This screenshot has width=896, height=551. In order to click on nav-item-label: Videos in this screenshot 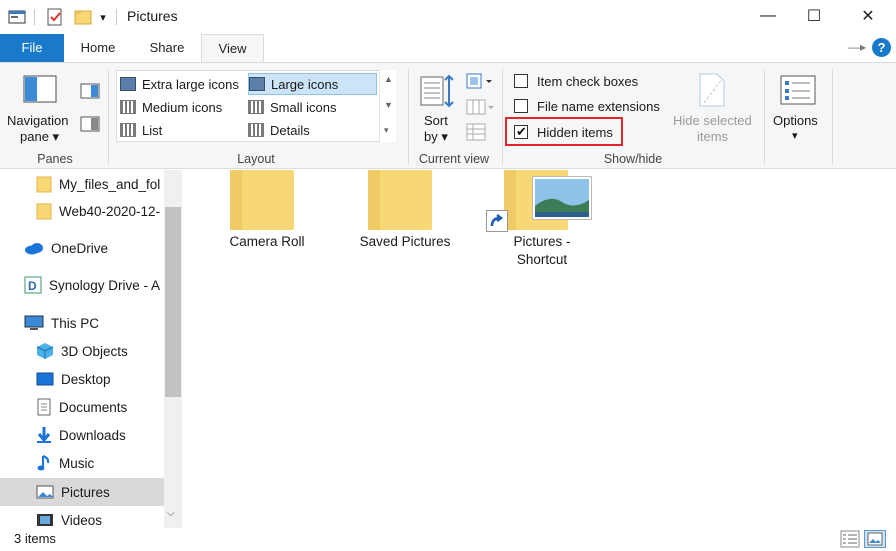, I will do `click(82, 520)`.